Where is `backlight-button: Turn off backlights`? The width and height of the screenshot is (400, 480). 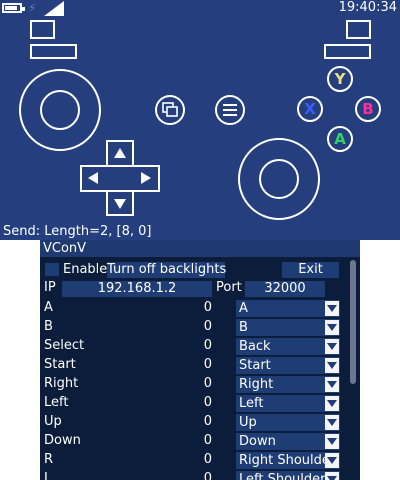 backlight-button: Turn off backlights is located at coordinates (166, 270).